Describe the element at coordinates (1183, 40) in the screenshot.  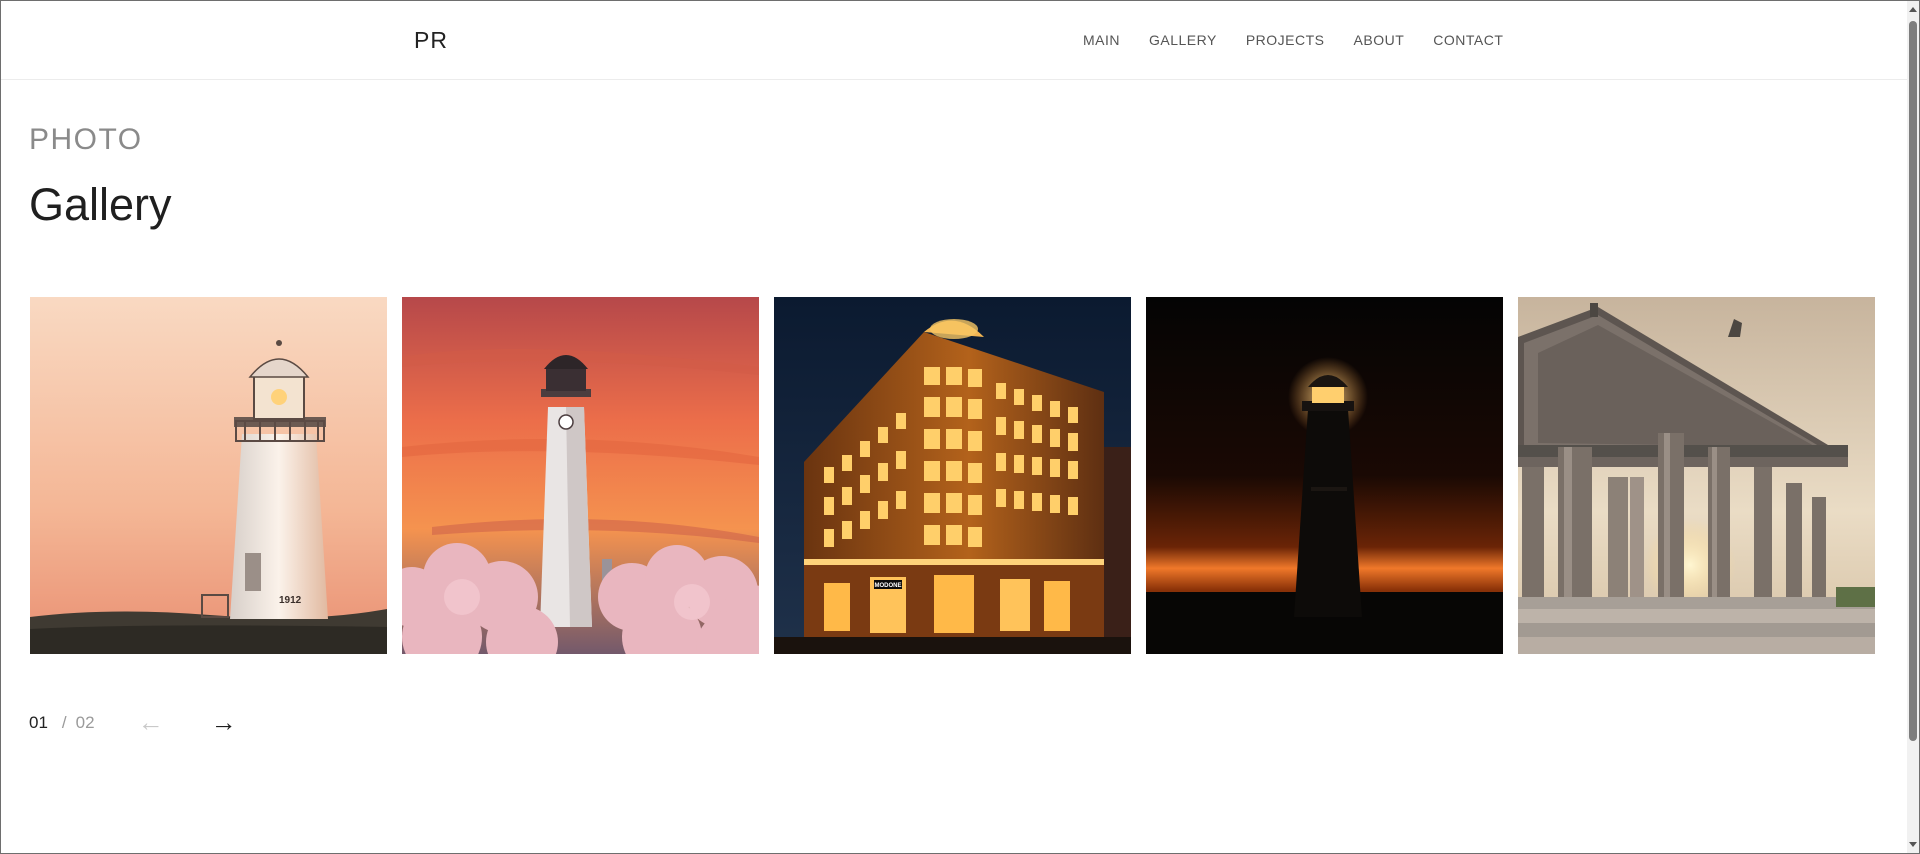
I see `nav-item-gallery: GALLERY` at that location.